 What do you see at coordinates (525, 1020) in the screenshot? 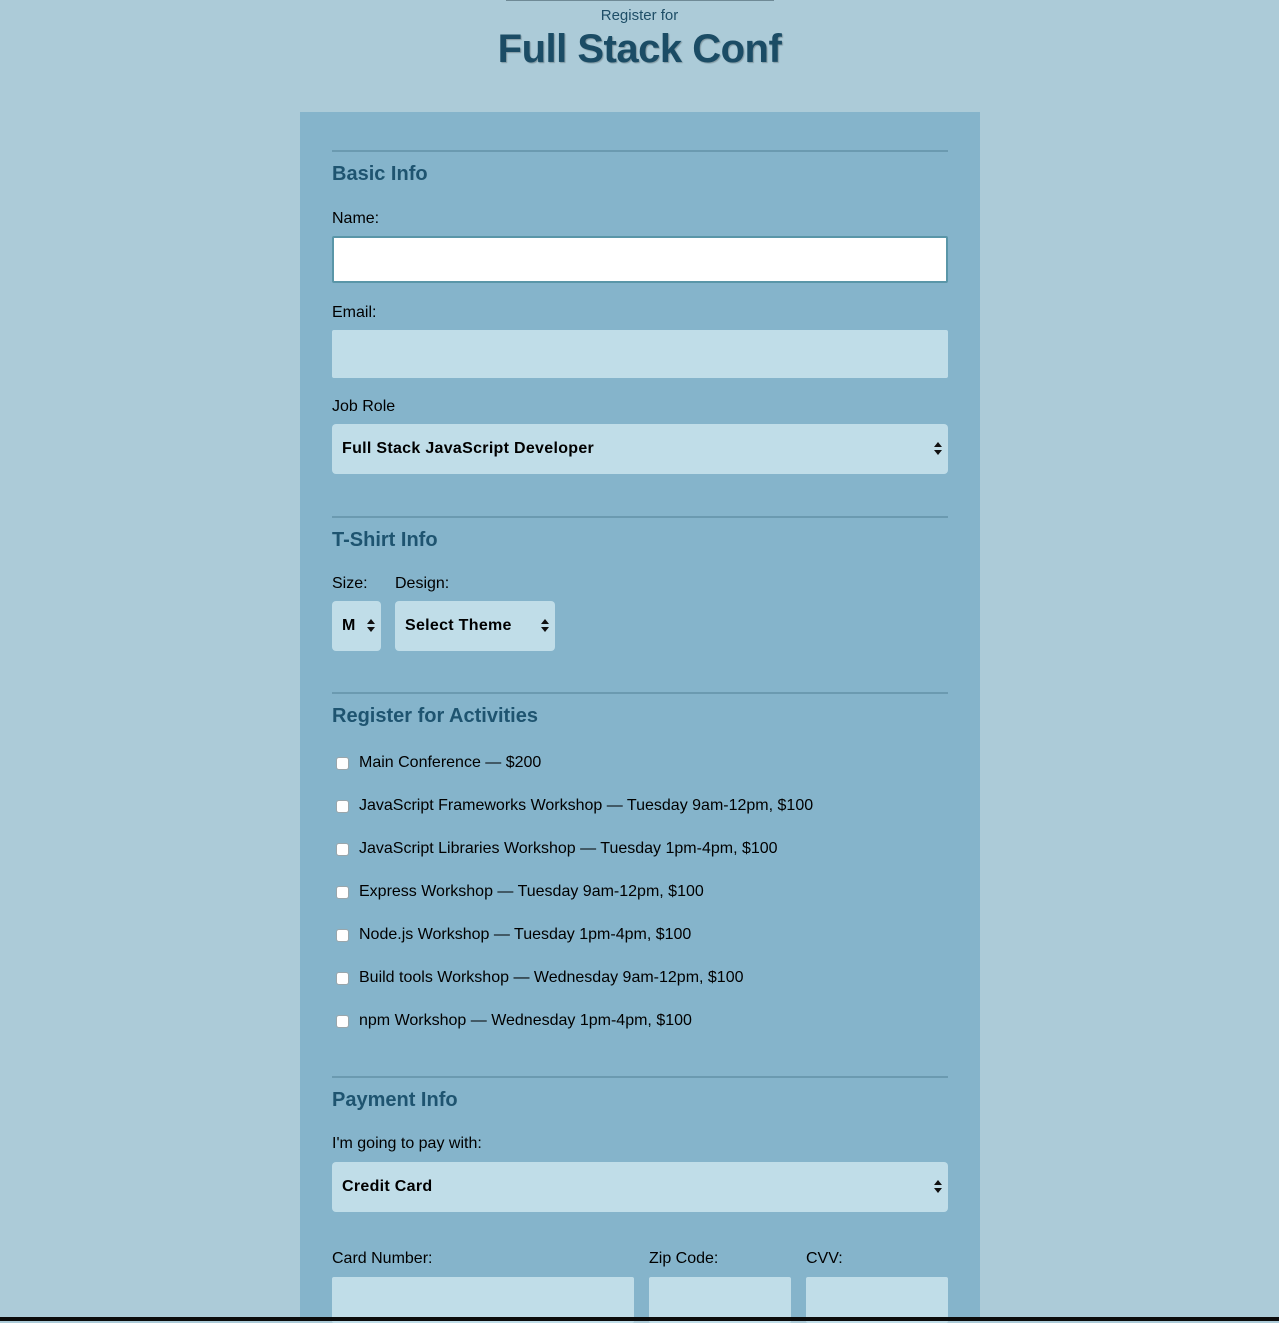
I see `activity-label: npm Workshop — Wednesday 1pm-4pm, $100` at bounding box center [525, 1020].